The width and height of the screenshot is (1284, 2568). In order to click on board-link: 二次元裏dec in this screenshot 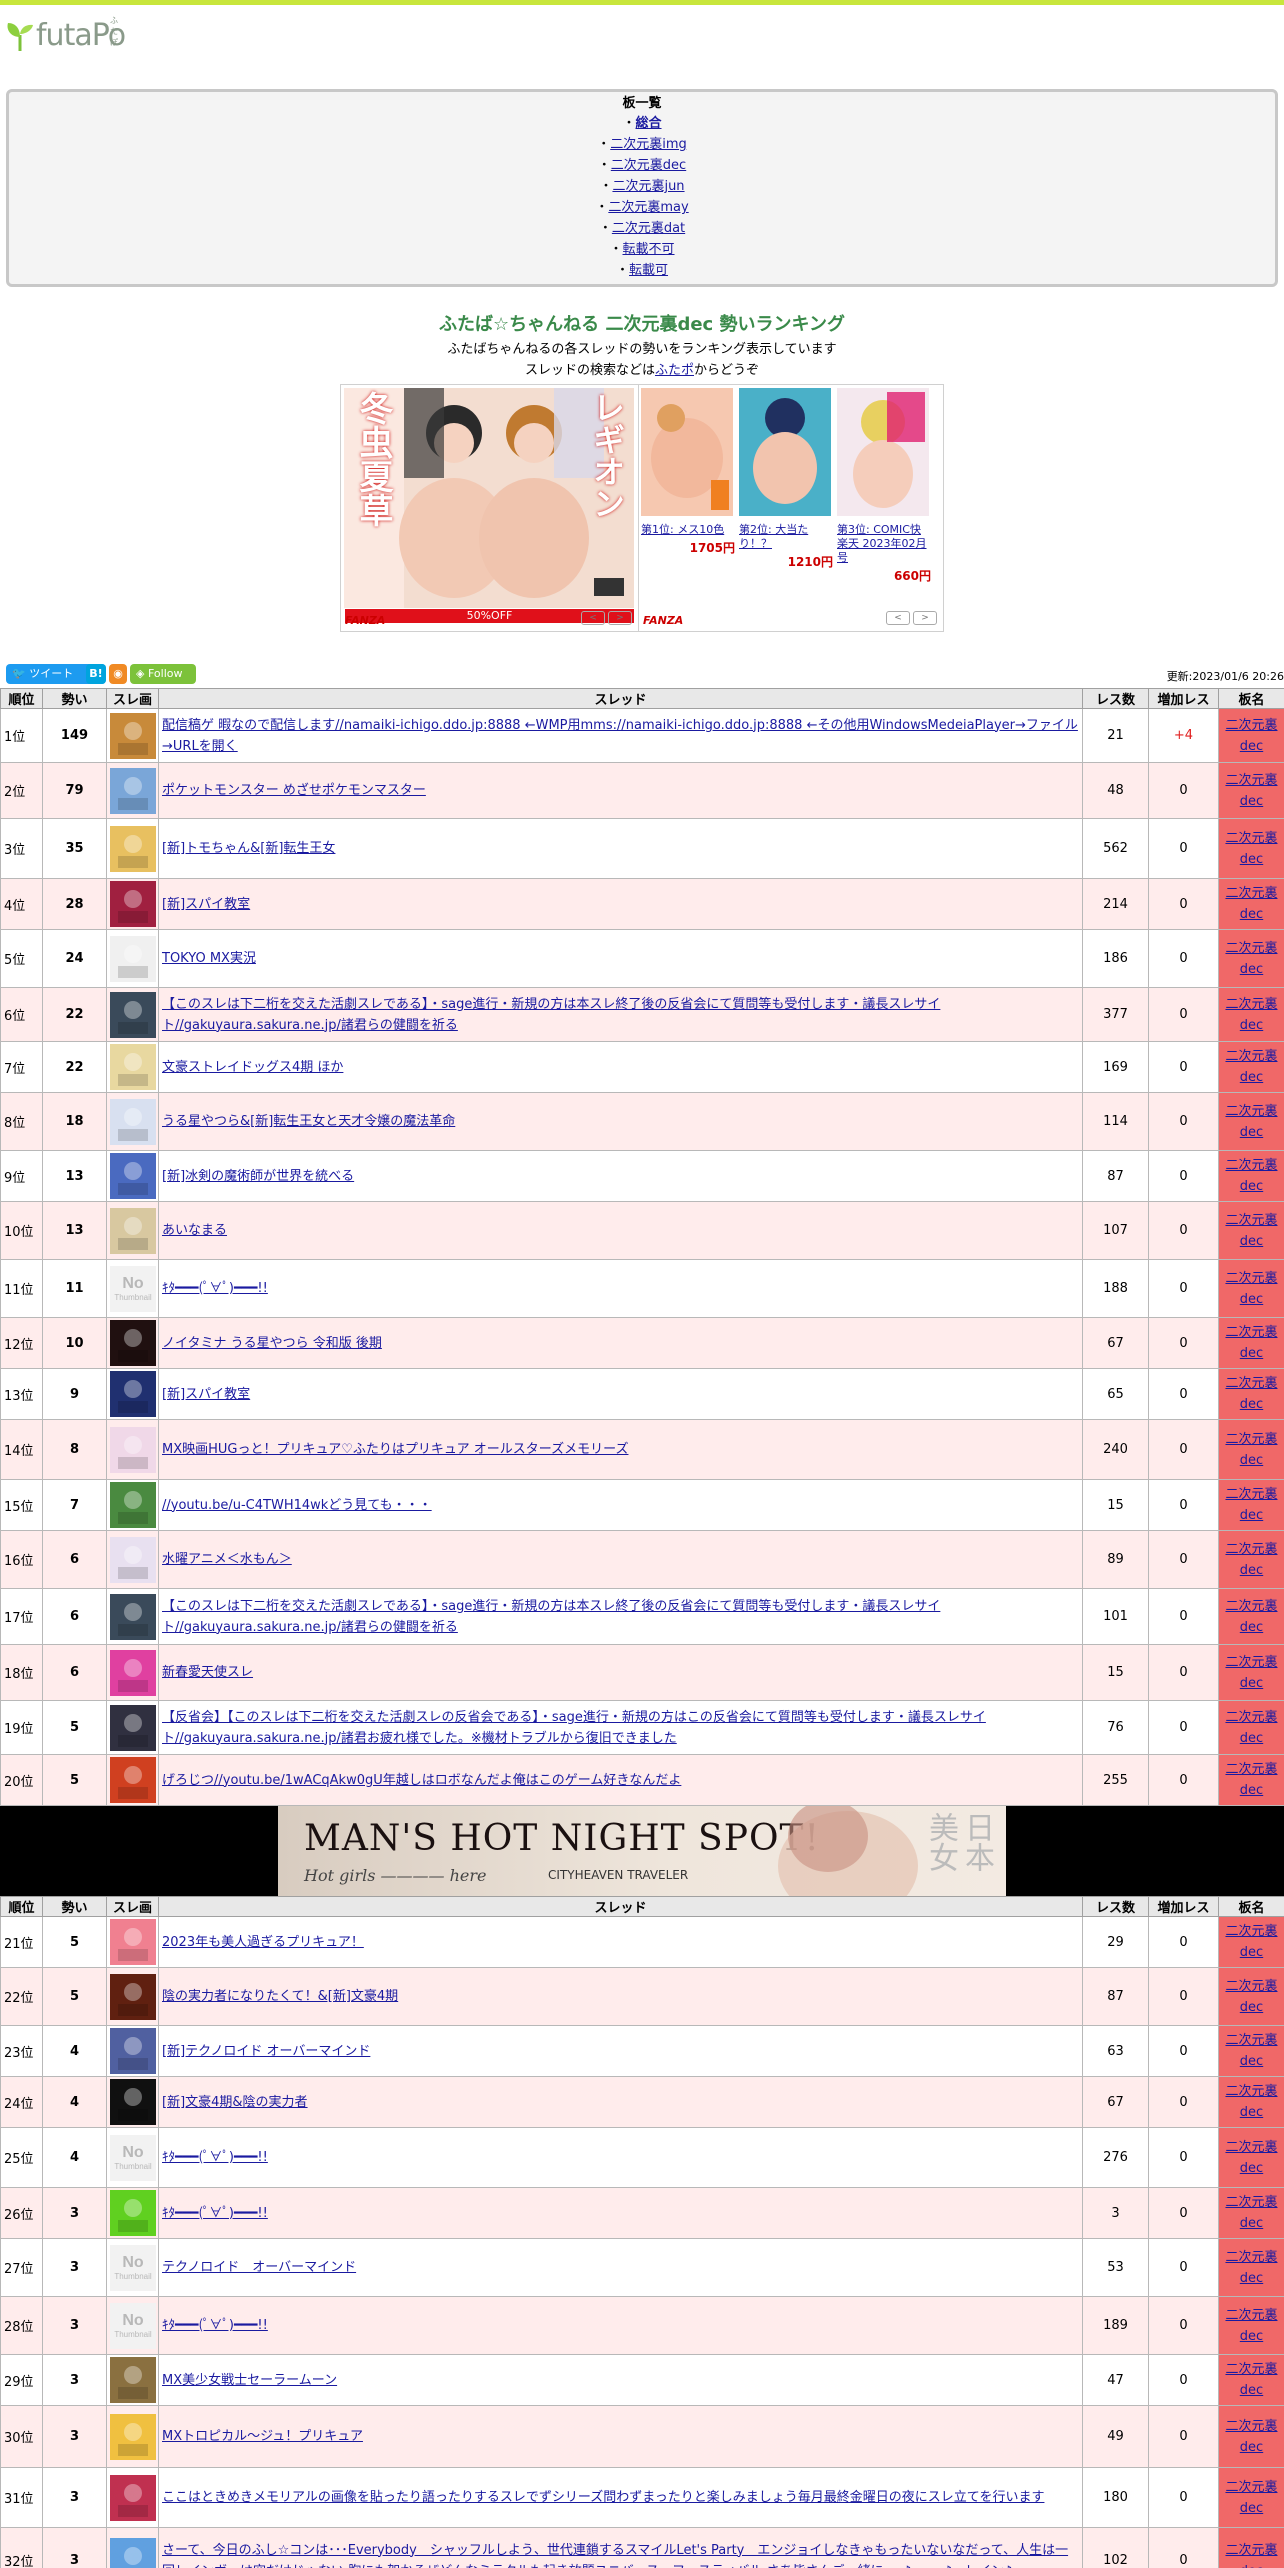, I will do `click(648, 165)`.